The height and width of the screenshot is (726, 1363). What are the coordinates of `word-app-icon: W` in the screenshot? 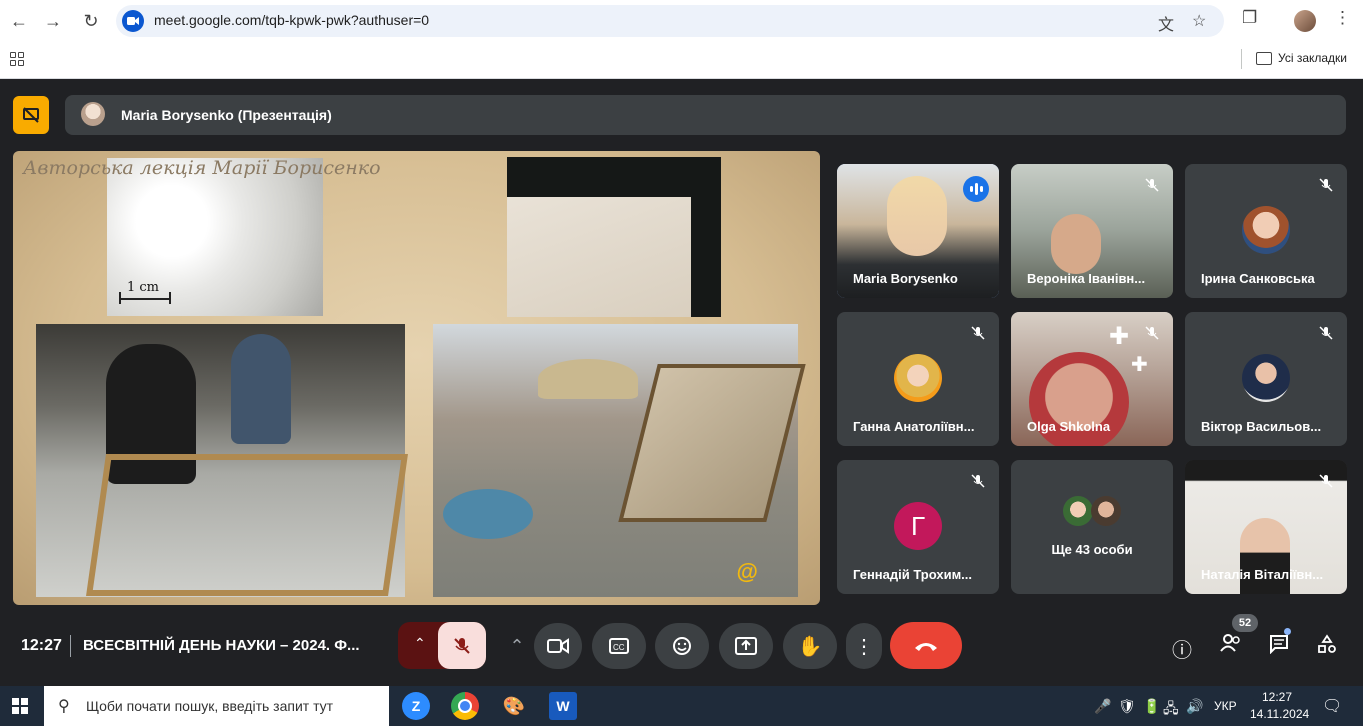 It's located at (563, 706).